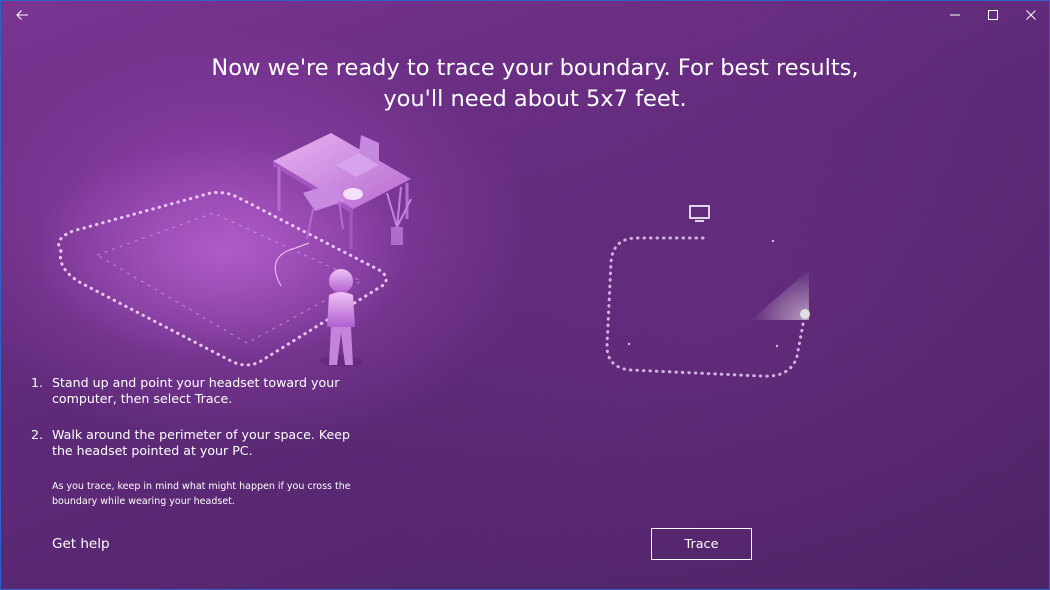 Image resolution: width=1050 pixels, height=590 pixels. Describe the element at coordinates (81, 544) in the screenshot. I see `get-help-link: Get help` at that location.